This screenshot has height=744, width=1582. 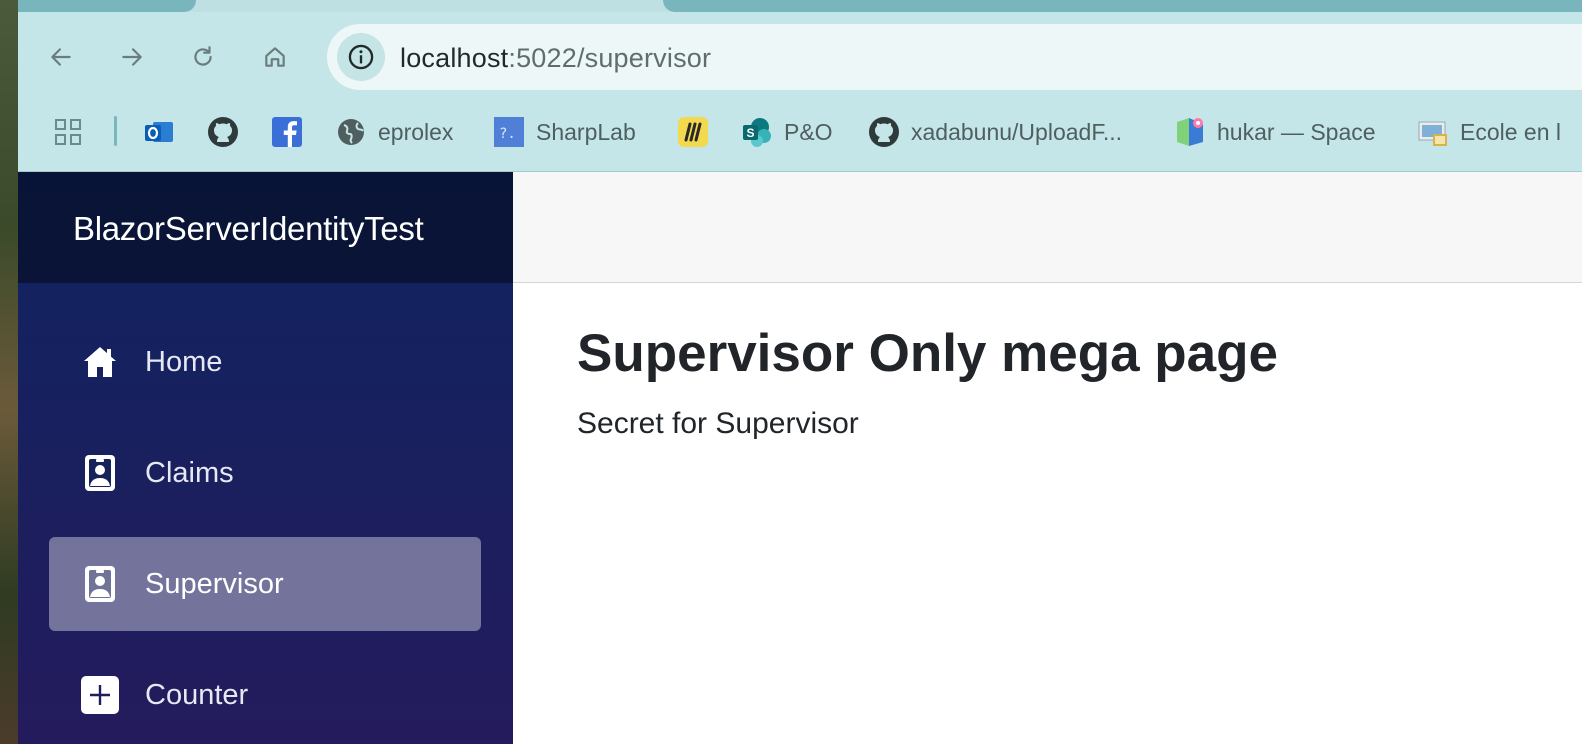 I want to click on url-host: localhost, so click(x=454, y=58).